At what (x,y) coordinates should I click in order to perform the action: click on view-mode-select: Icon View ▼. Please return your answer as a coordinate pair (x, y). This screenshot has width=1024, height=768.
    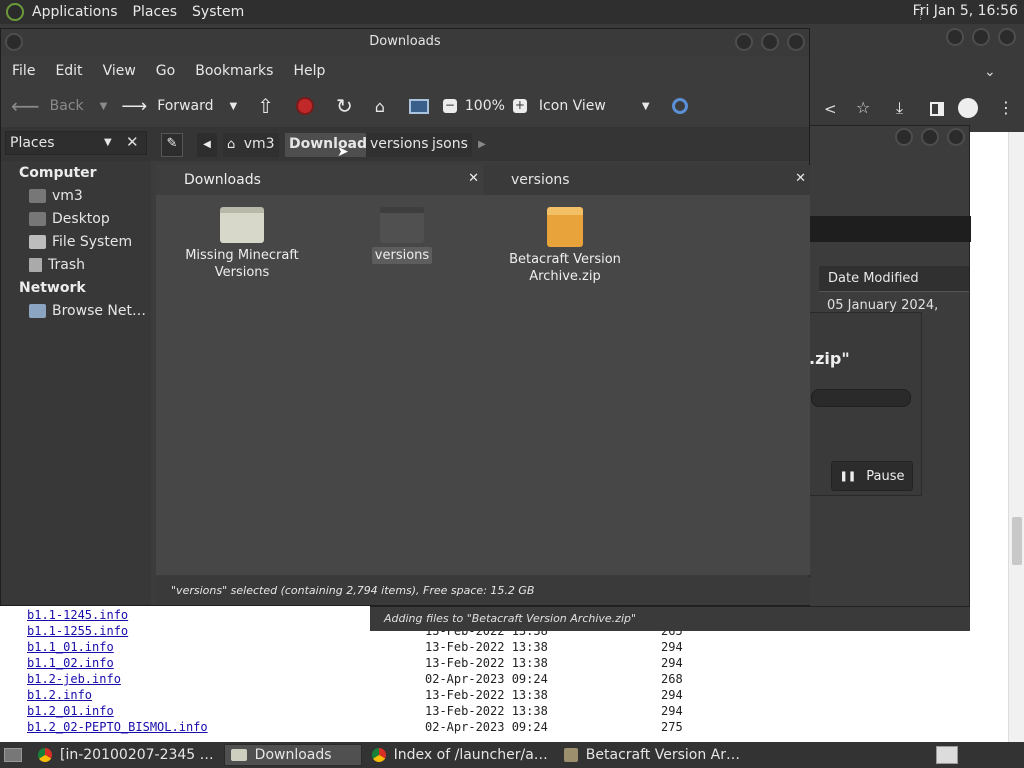
    Looking at the image, I should click on (594, 106).